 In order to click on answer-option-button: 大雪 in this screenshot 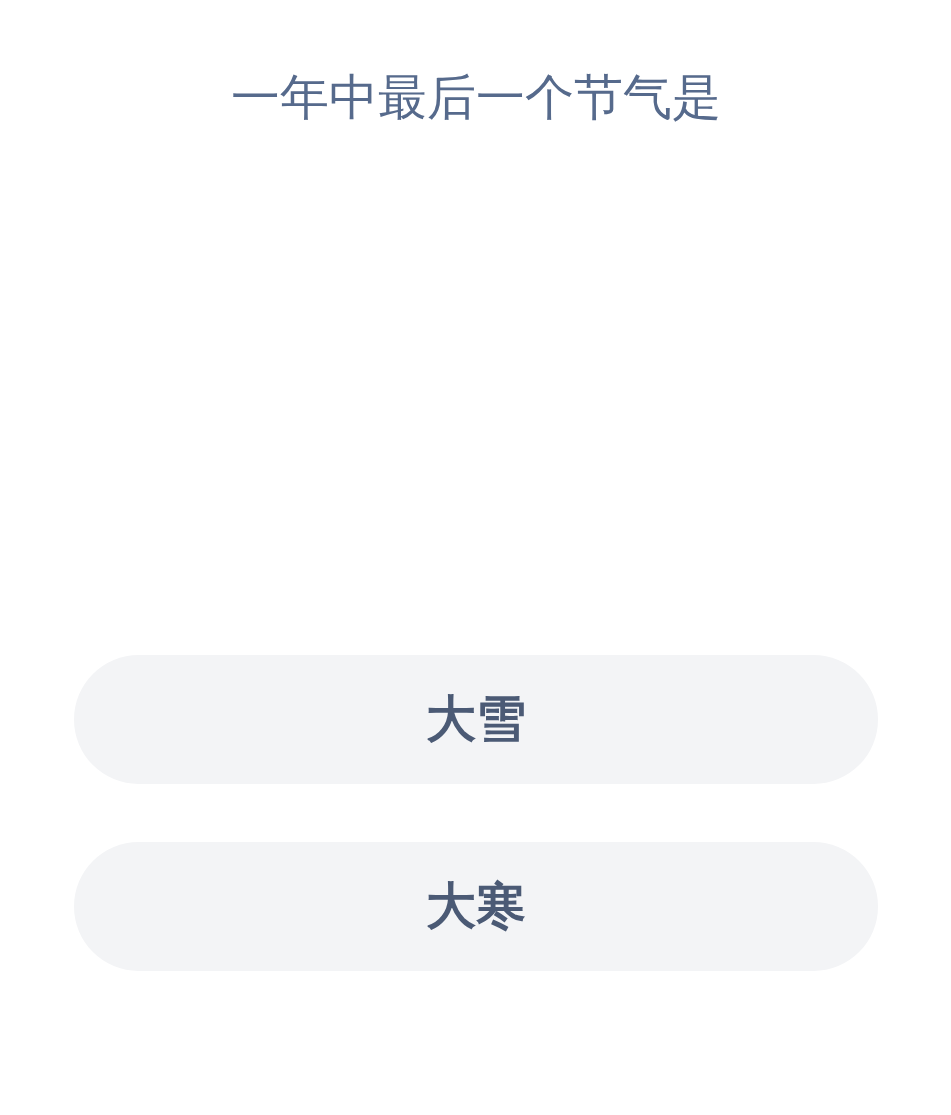, I will do `click(475, 719)`.